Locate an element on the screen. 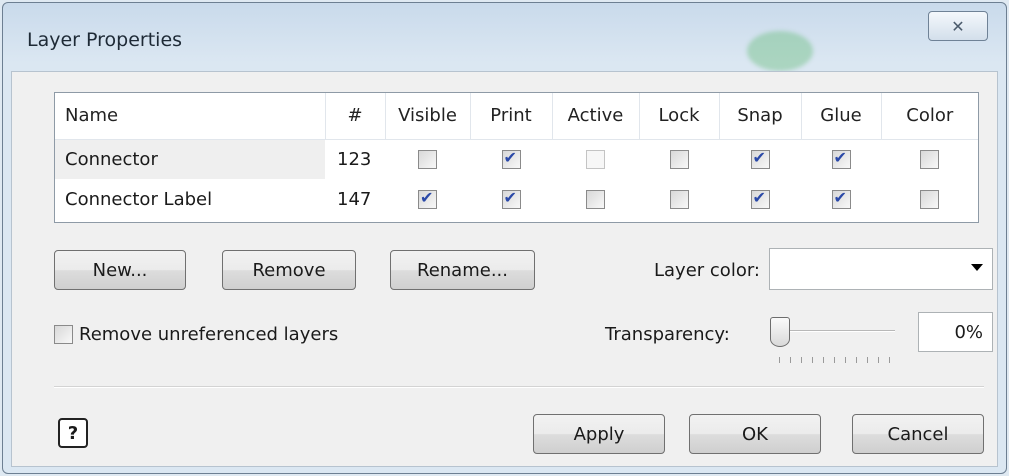  column-header-count: # is located at coordinates (355, 116).